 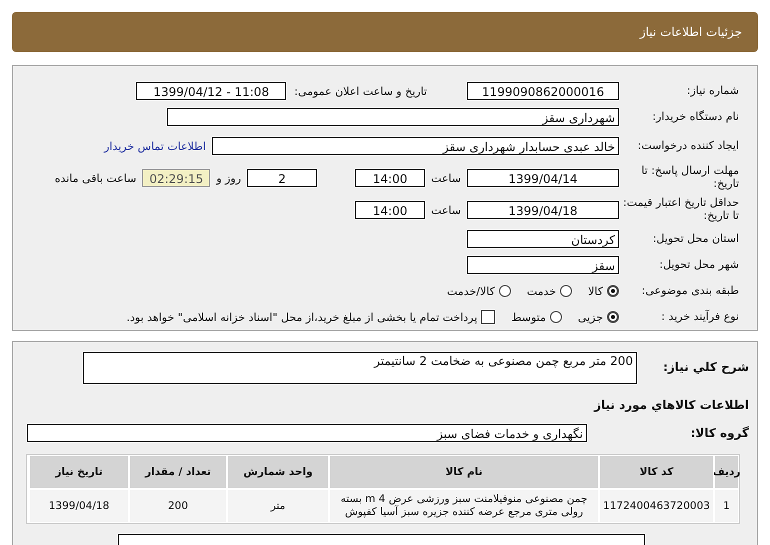 I want to click on field-label: طبقه بندی موضوعی:, so click(x=690, y=291).